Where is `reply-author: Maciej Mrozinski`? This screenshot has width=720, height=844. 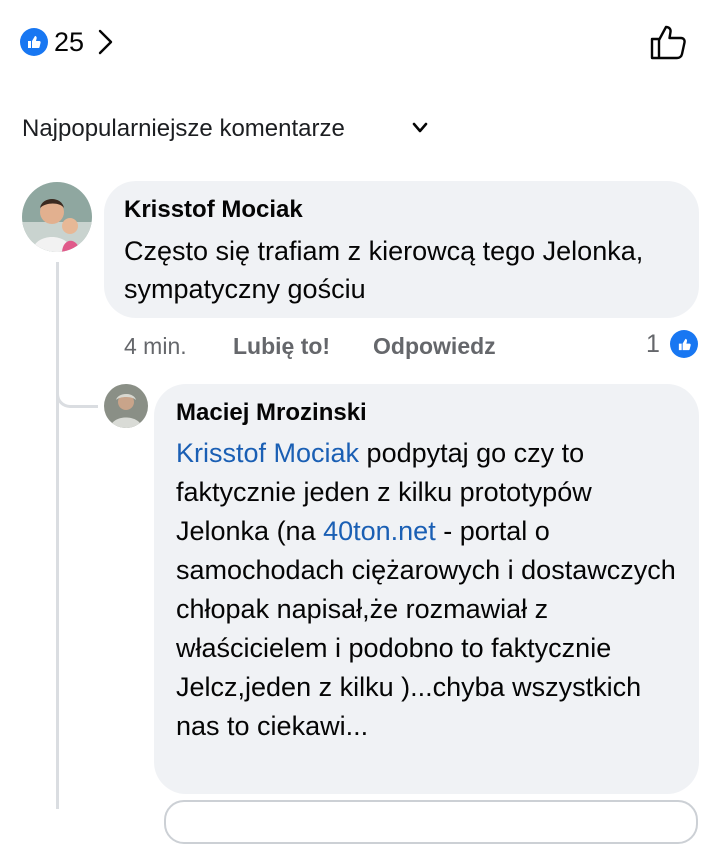 reply-author: Maciej Mrozinski is located at coordinates (271, 413).